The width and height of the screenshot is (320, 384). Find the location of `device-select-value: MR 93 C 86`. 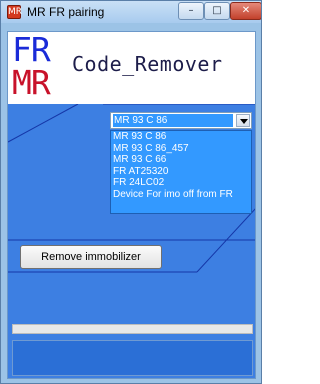

device-select-value: MR 93 C 86 is located at coordinates (173, 120).